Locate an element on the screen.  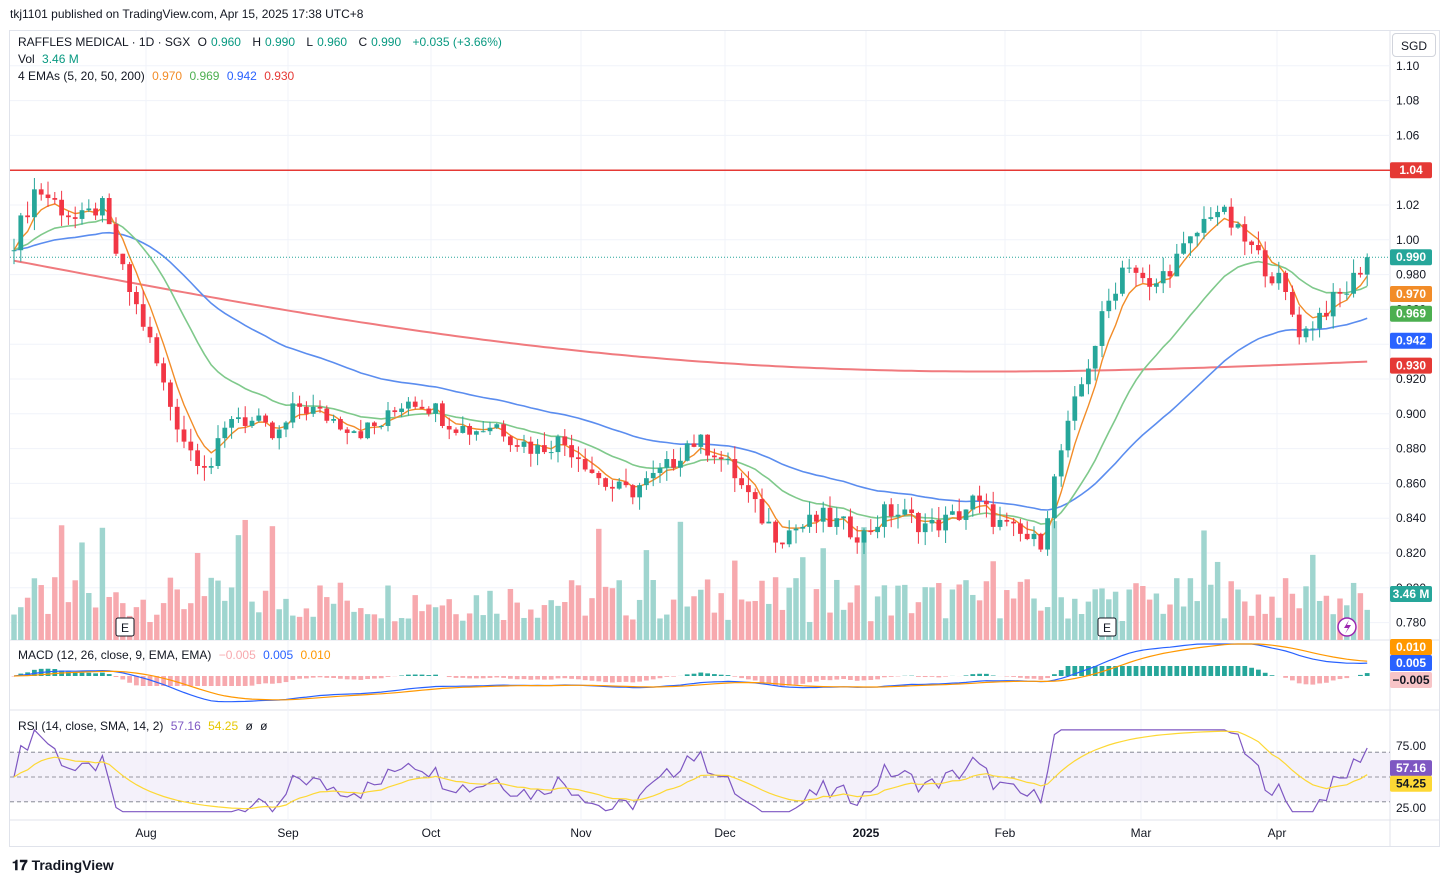
currency-button: SGD is located at coordinates (1414, 45).